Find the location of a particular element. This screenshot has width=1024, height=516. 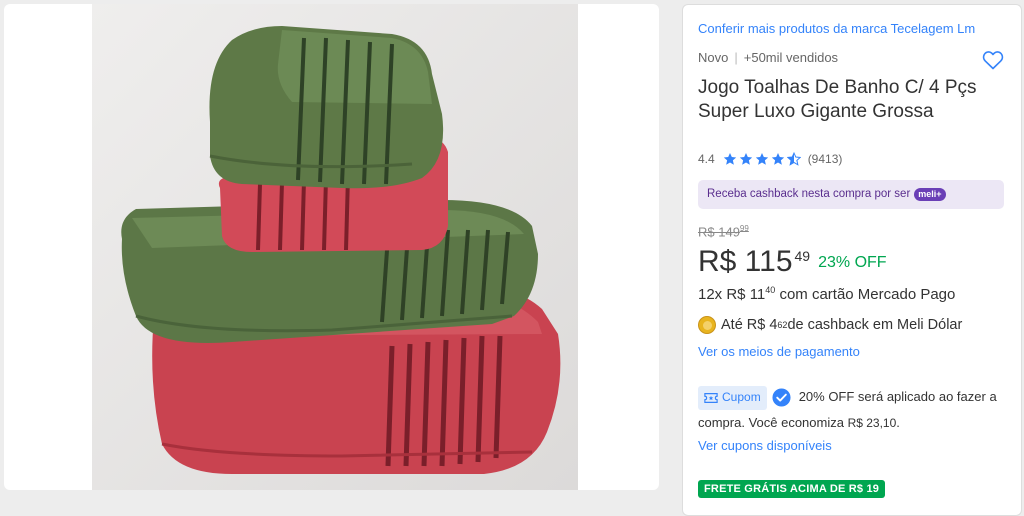

check-icon is located at coordinates (781, 397).